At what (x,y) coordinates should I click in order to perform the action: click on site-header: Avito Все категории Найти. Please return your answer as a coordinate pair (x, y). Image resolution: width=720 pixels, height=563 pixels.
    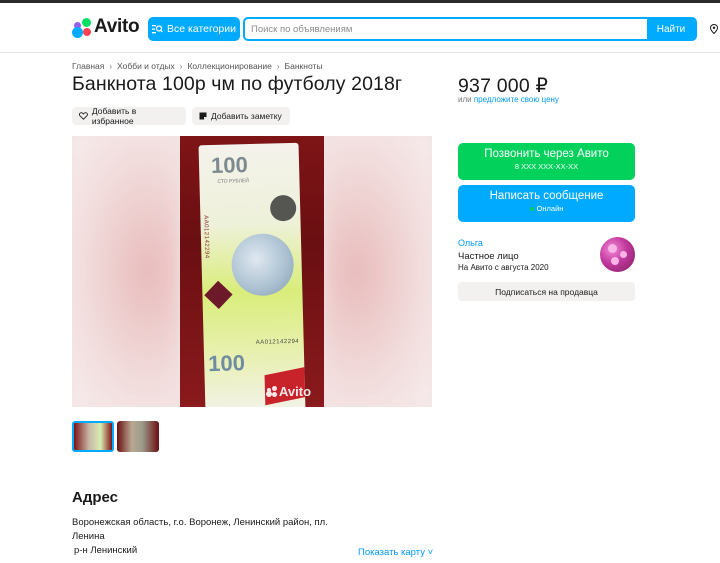
    Looking at the image, I should click on (360, 28).